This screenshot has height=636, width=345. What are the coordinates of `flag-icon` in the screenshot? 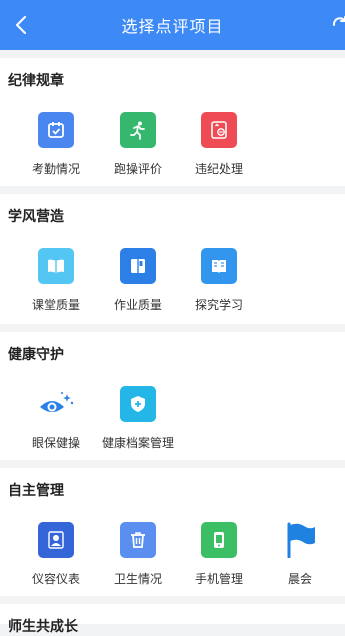 It's located at (300, 540).